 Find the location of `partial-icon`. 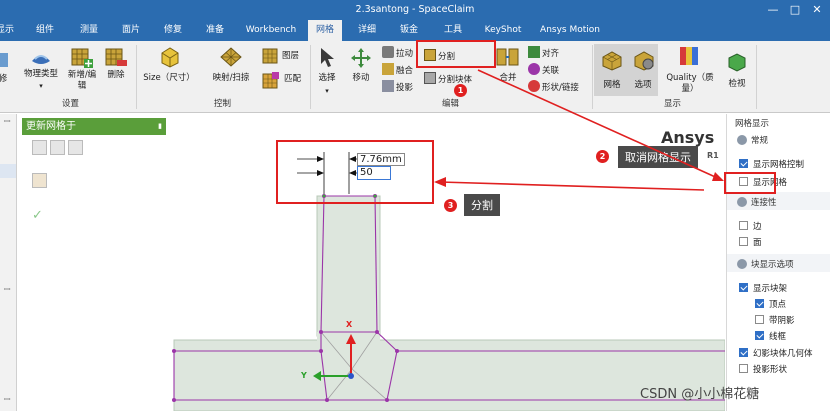

partial-icon is located at coordinates (4, 60).